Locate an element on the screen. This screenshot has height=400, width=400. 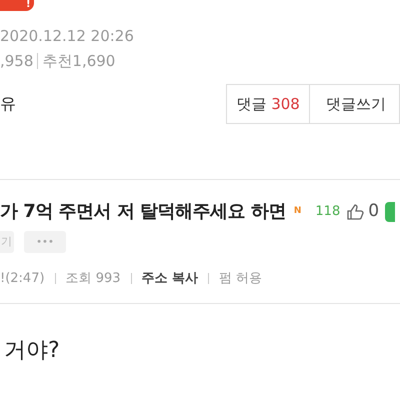
post-badge: ! is located at coordinates (17, 5).